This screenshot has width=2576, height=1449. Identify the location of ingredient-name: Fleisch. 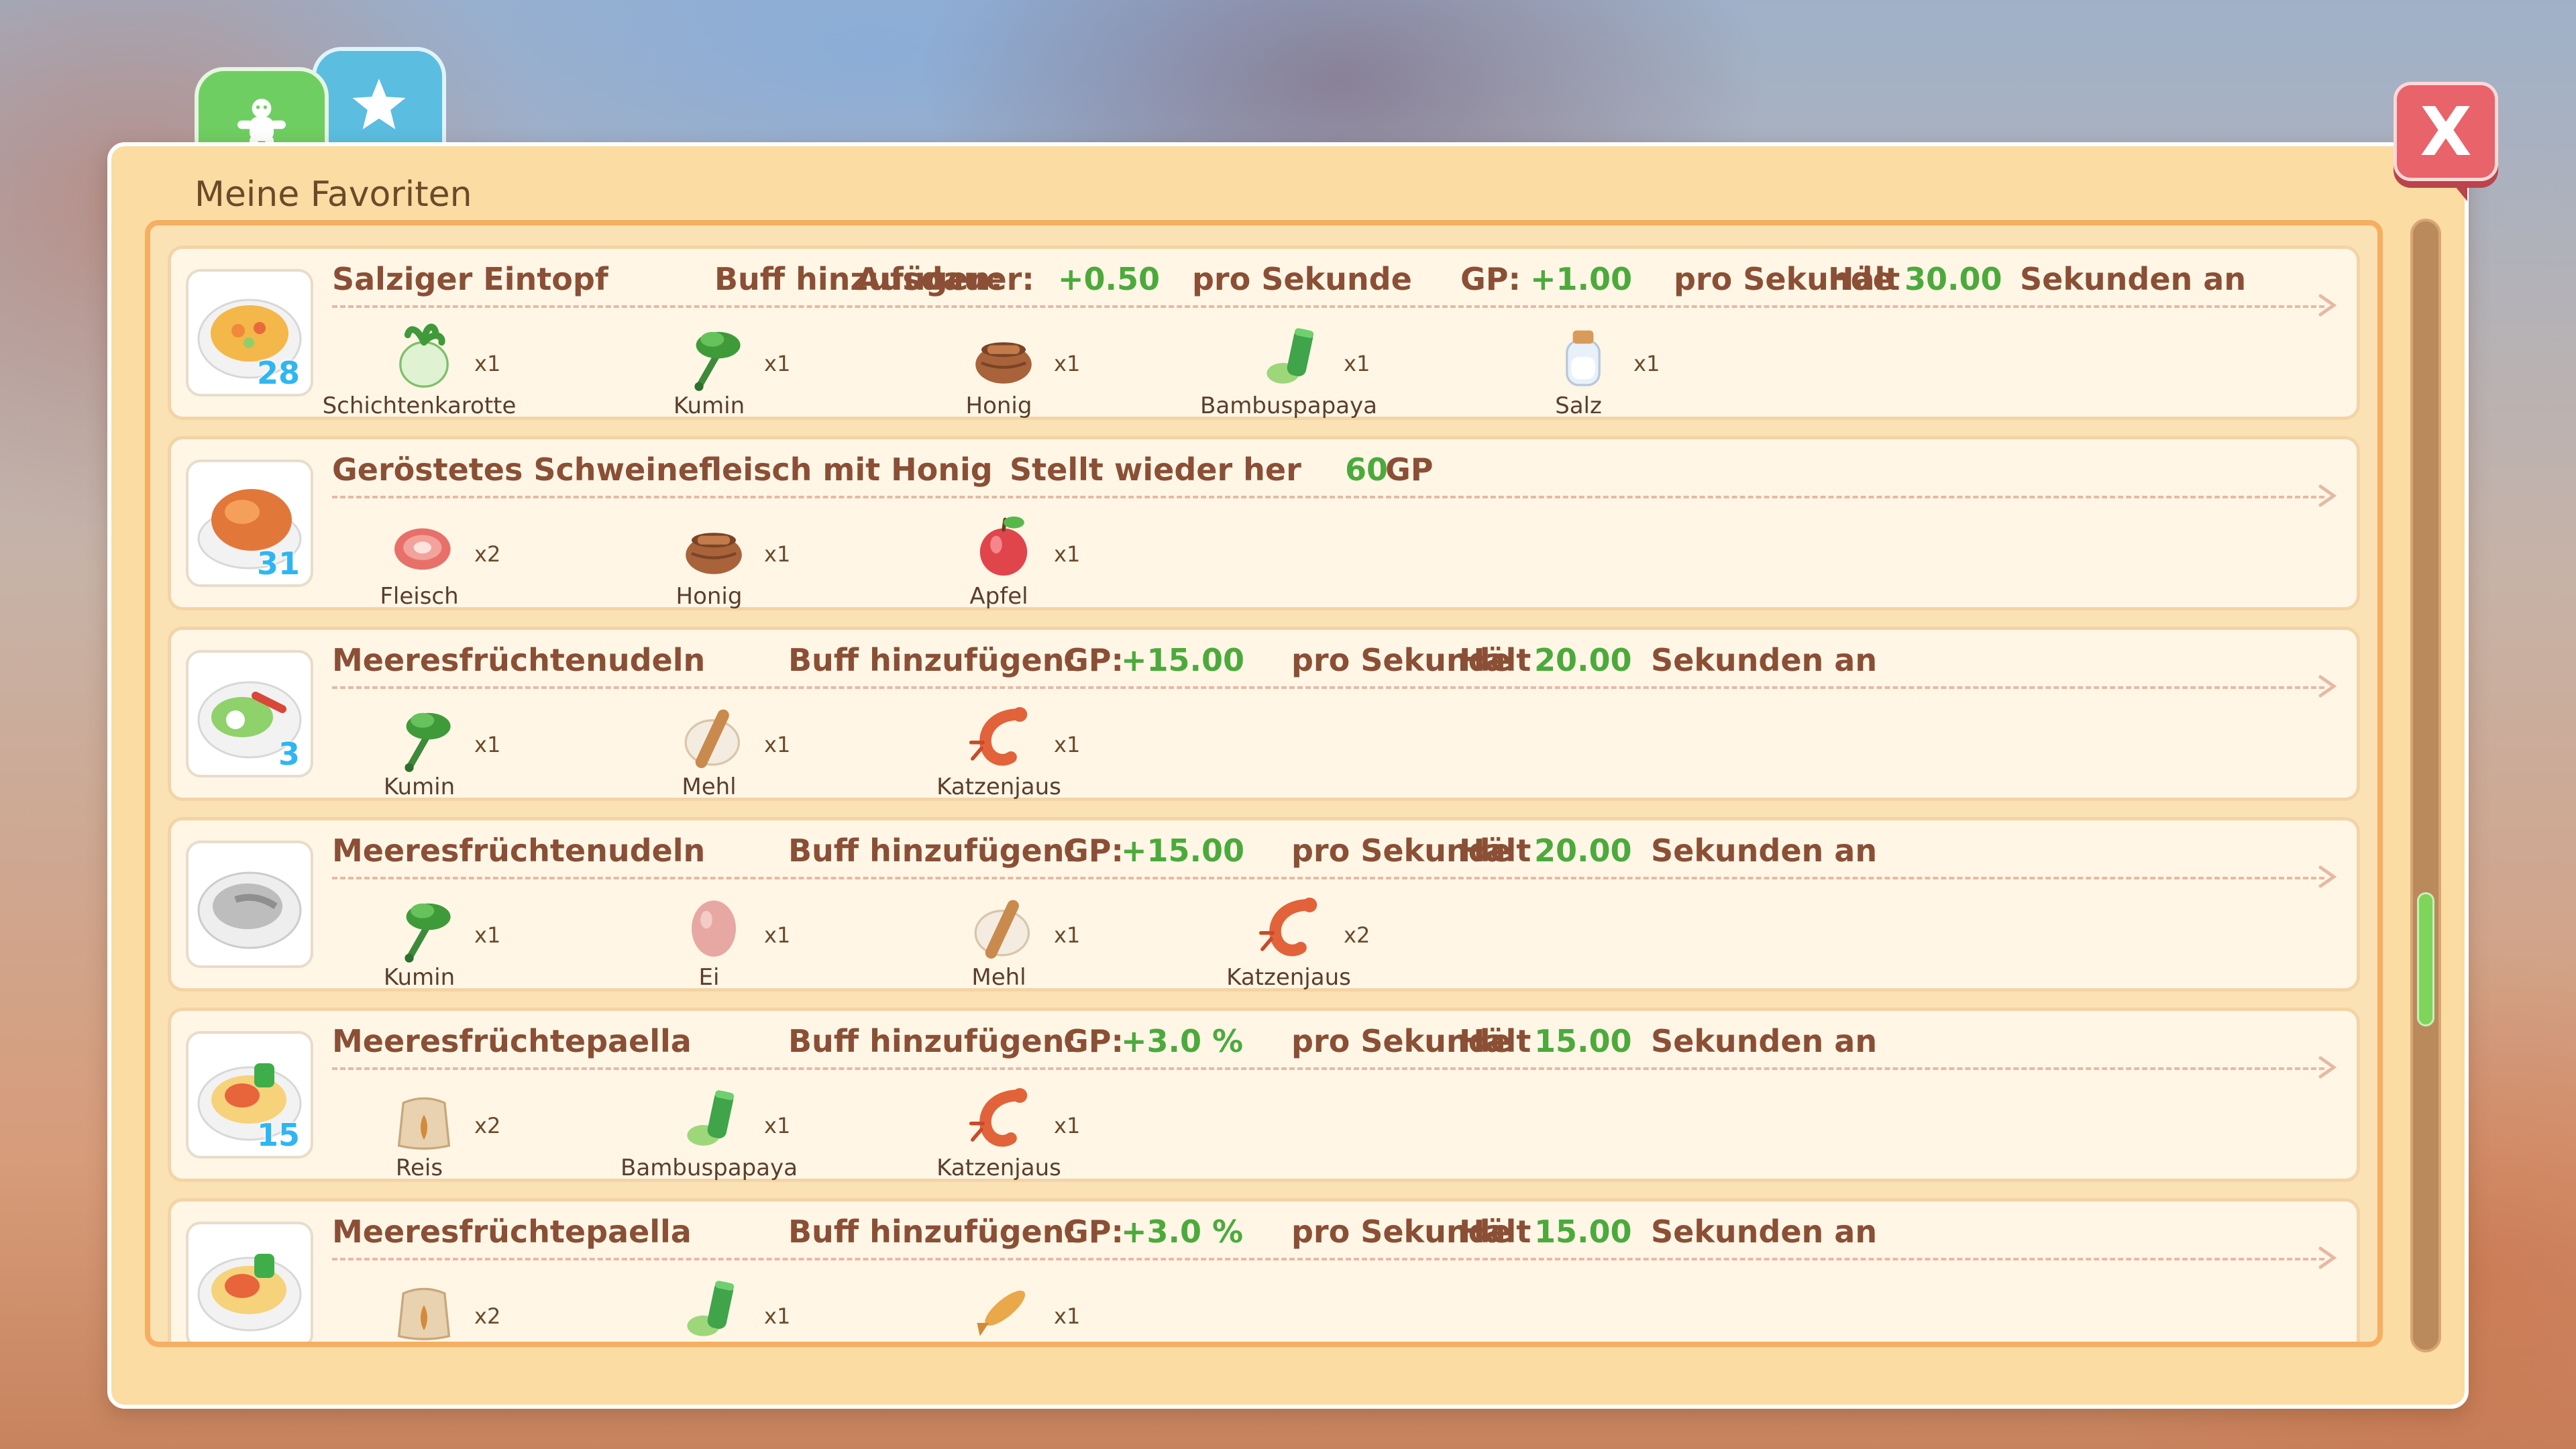
(419, 596).